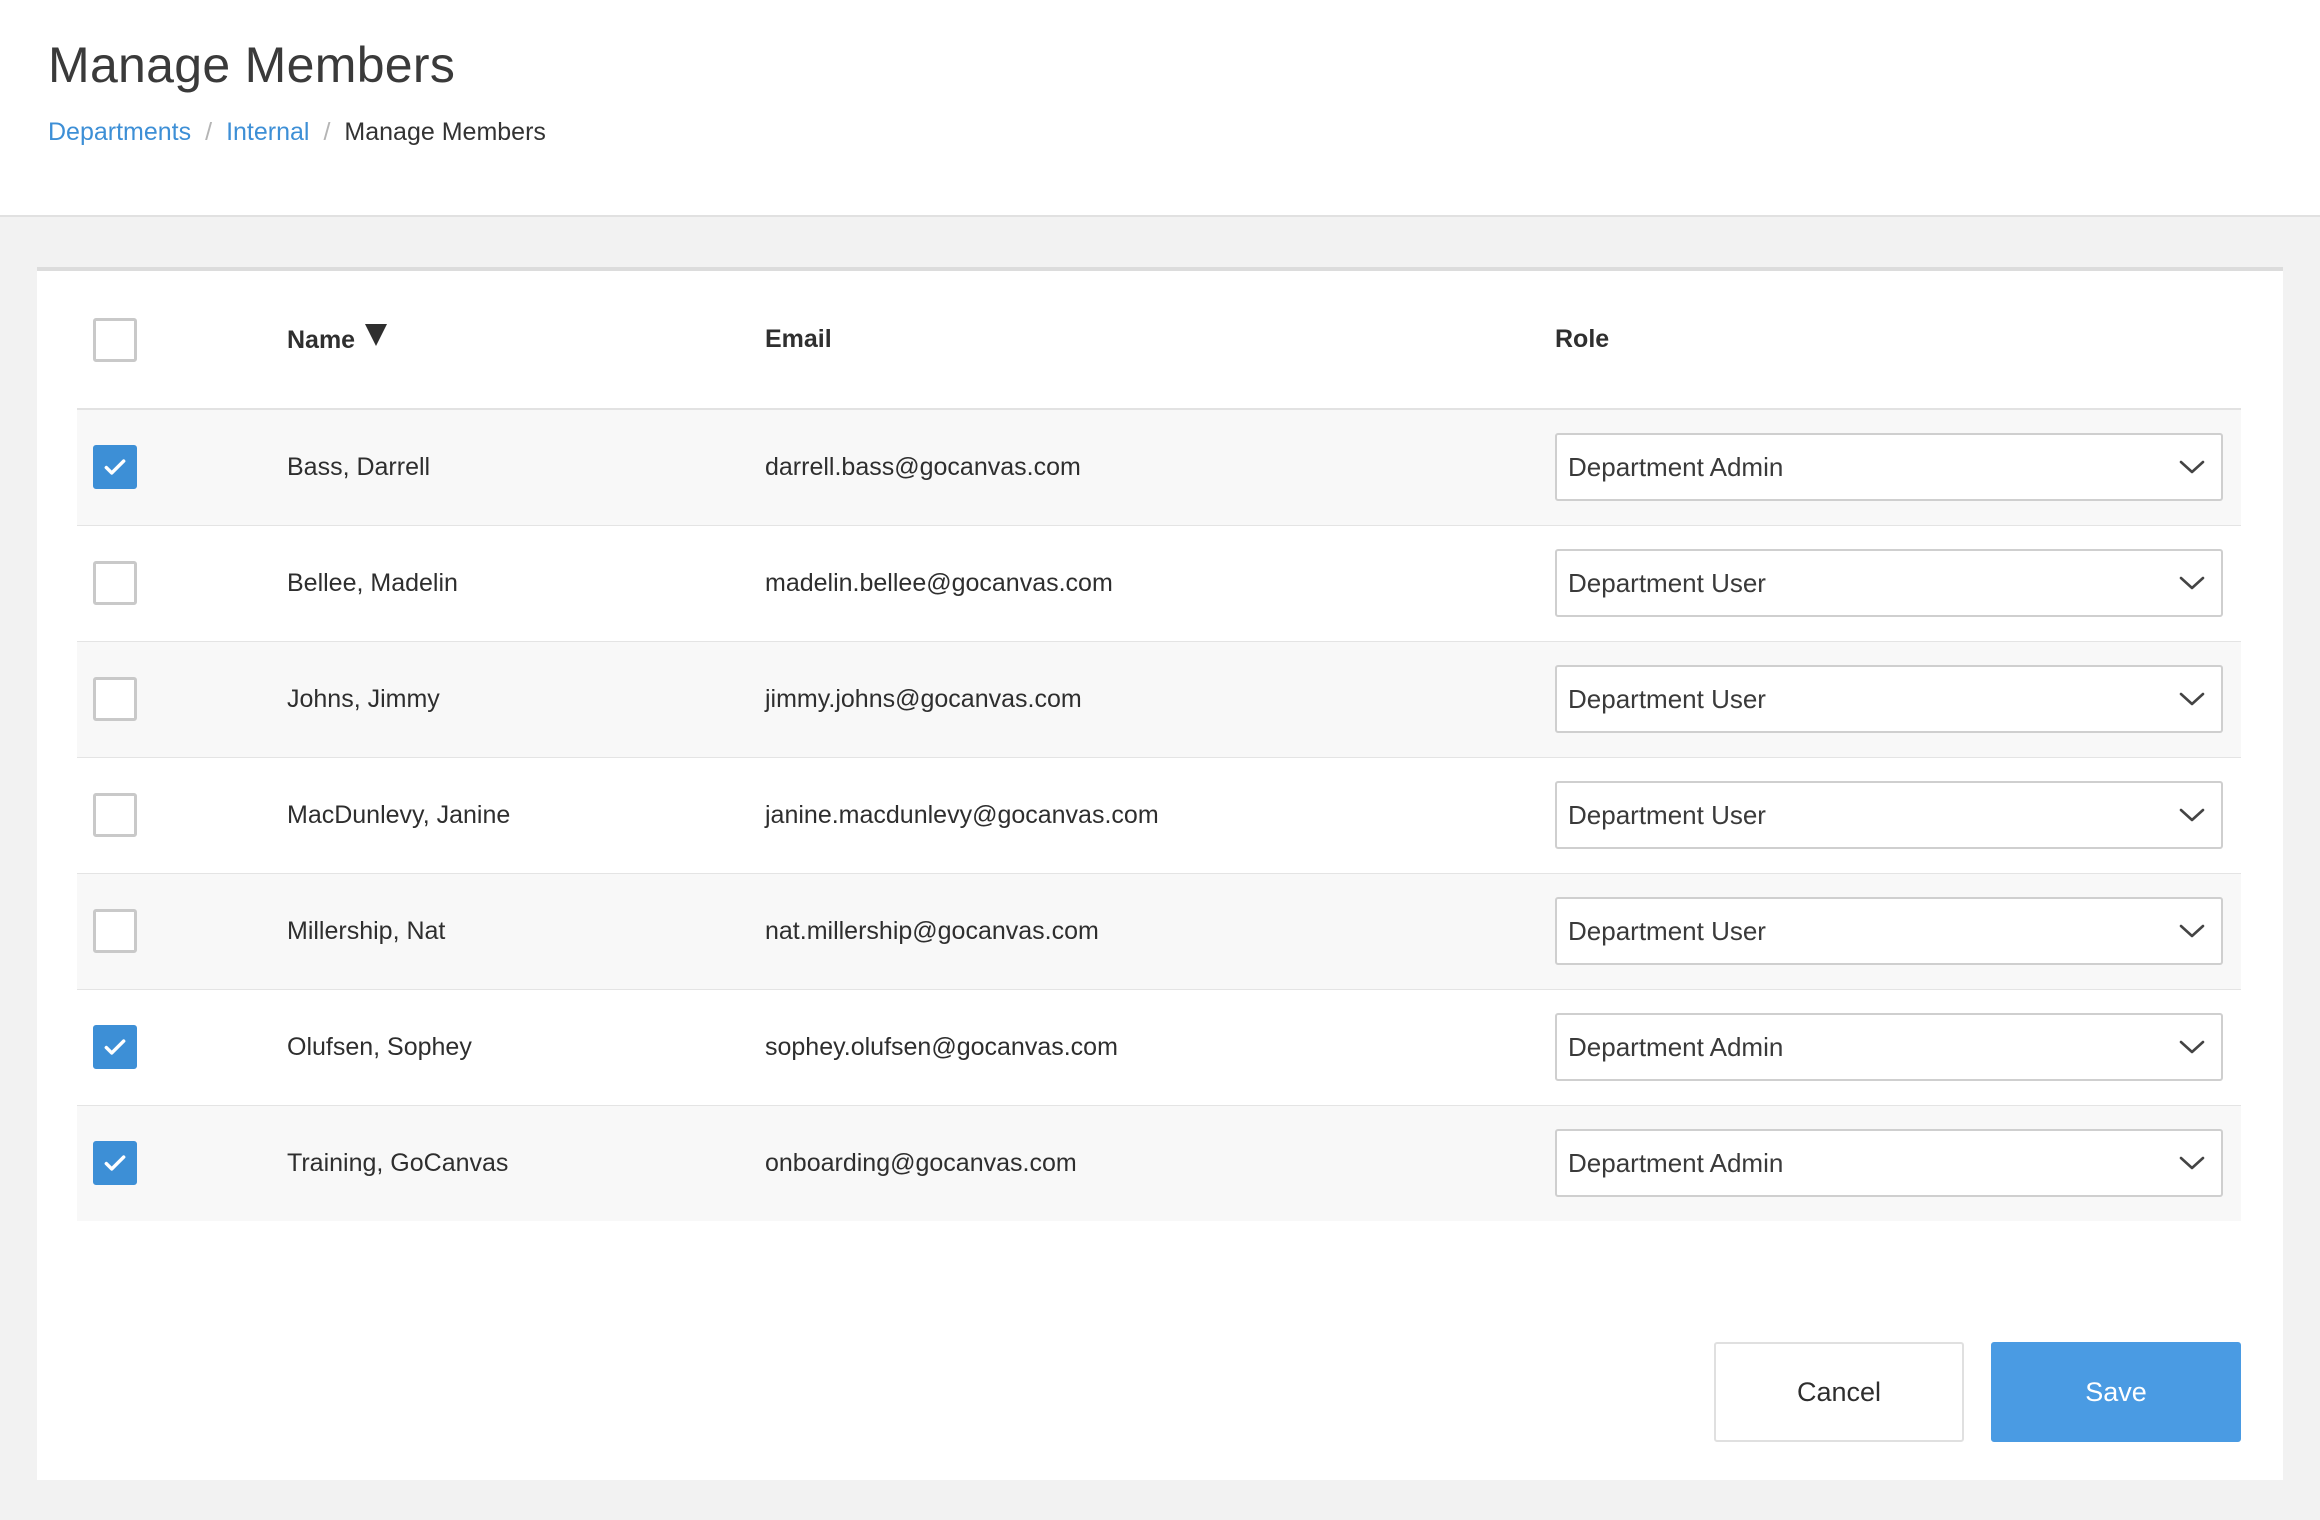 This screenshot has width=2320, height=1520. I want to click on breadcrumb-current: Manage Members, so click(445, 132).